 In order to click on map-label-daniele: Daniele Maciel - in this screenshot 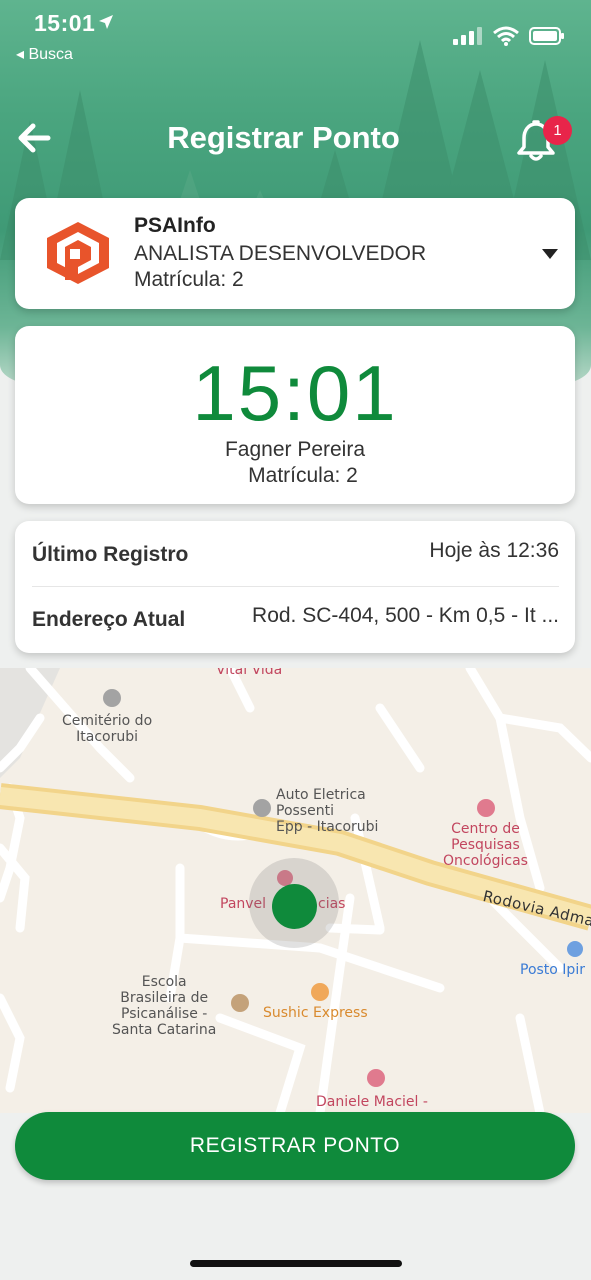, I will do `click(372, 1102)`.